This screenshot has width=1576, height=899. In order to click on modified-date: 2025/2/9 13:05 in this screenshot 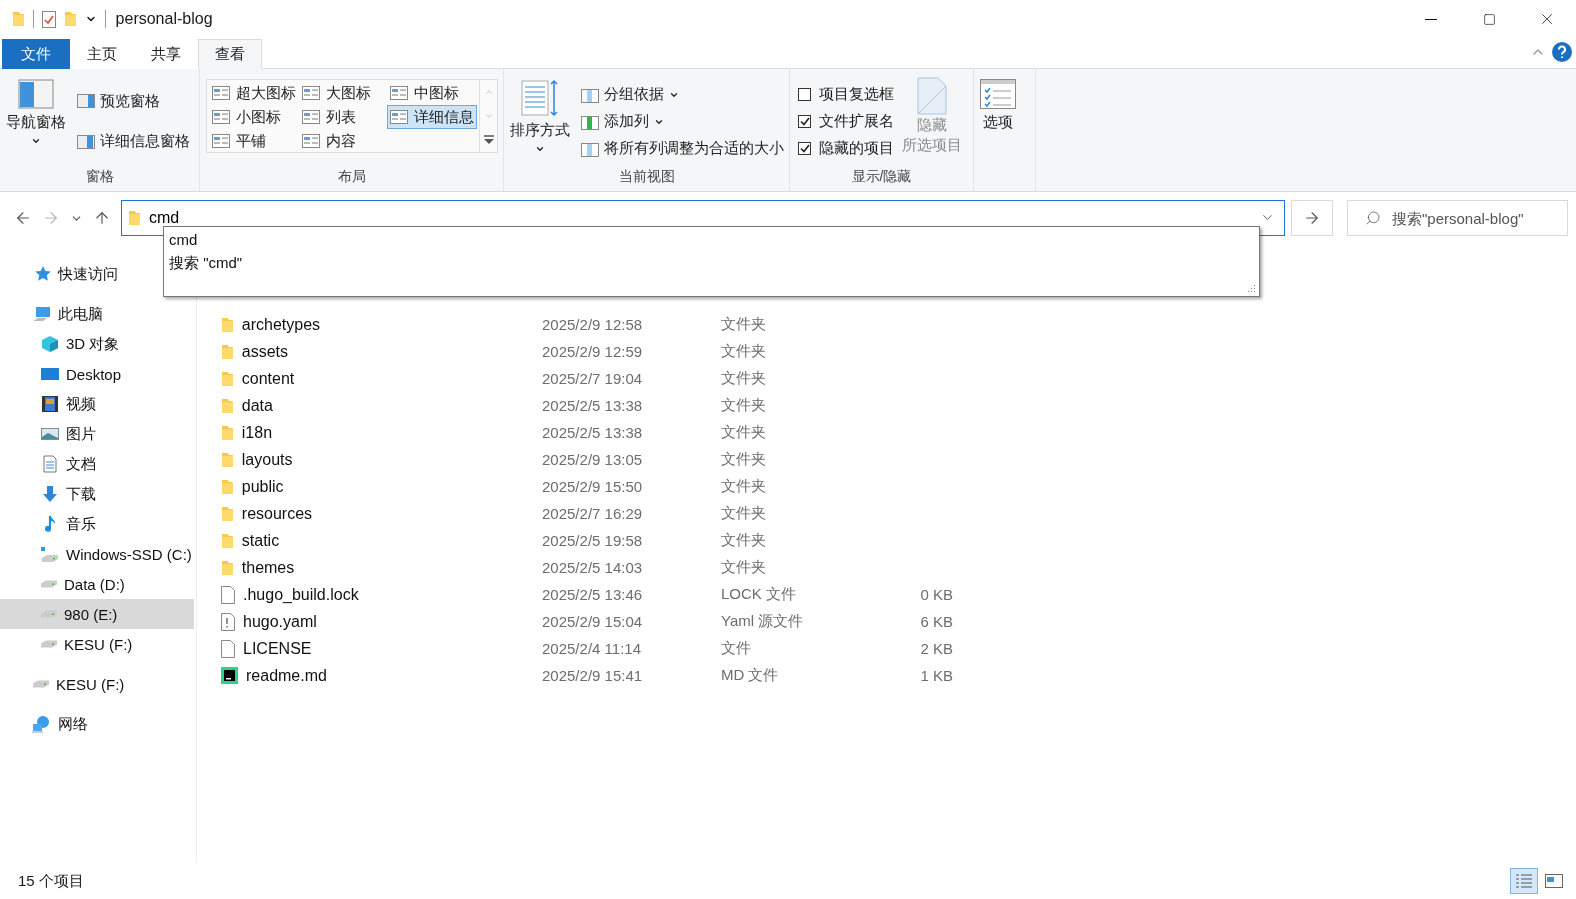, I will do `click(593, 459)`.